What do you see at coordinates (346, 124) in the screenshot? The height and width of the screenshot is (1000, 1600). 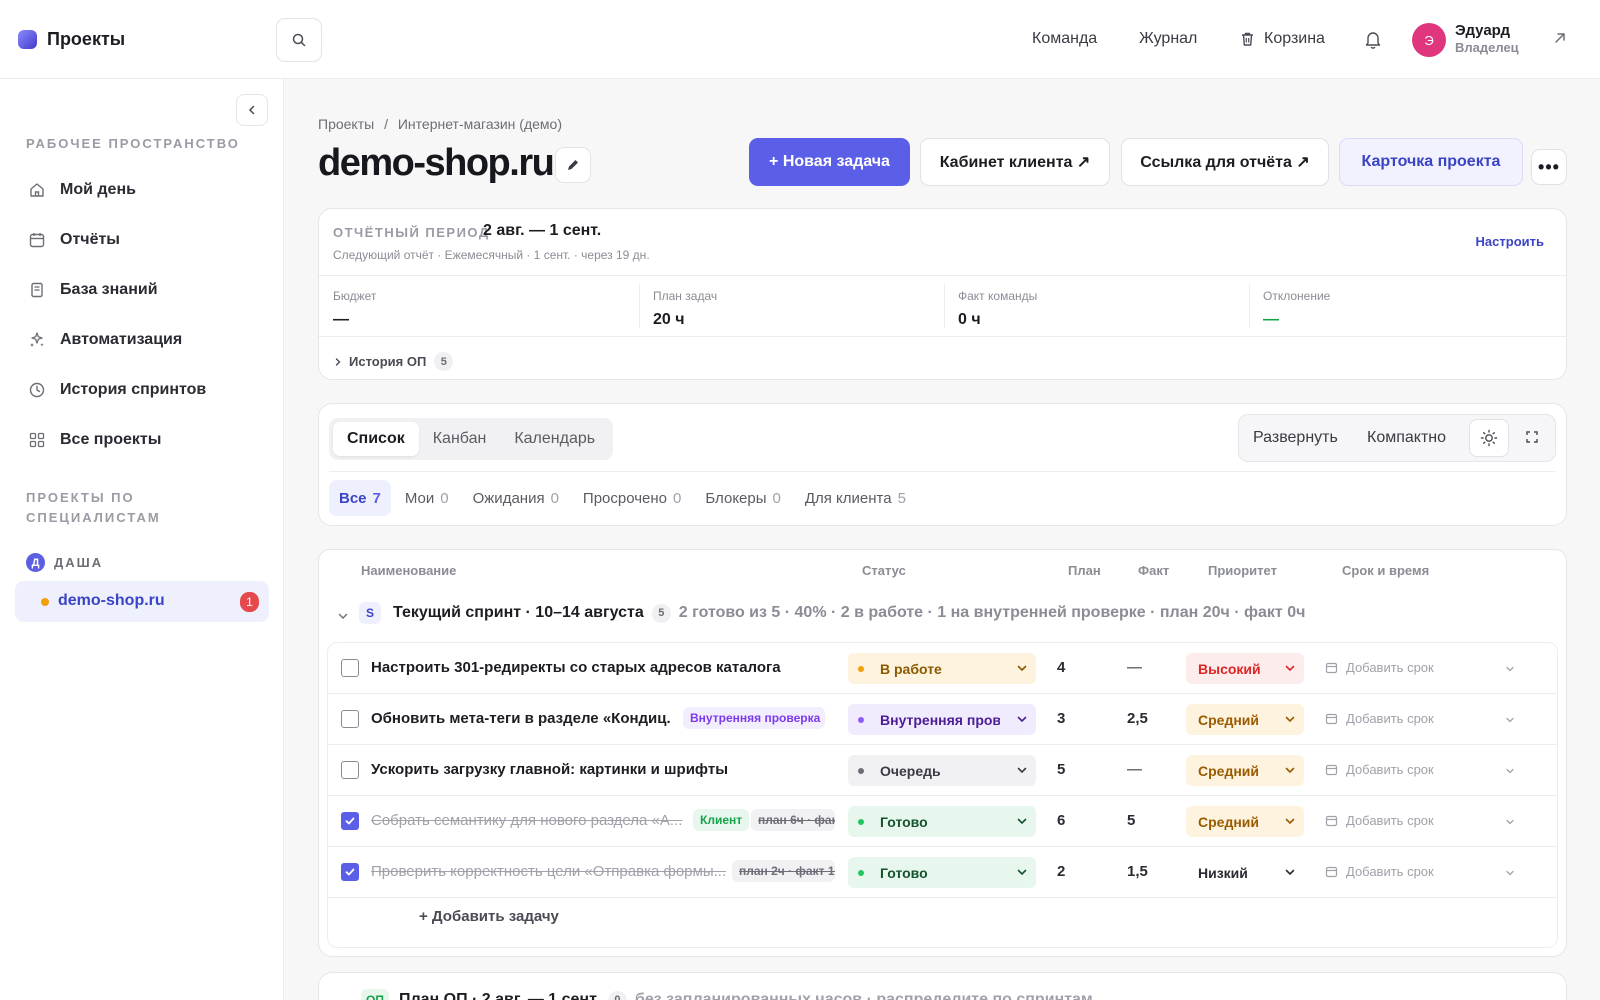 I see `breadcrumb-root-link: Проекты` at bounding box center [346, 124].